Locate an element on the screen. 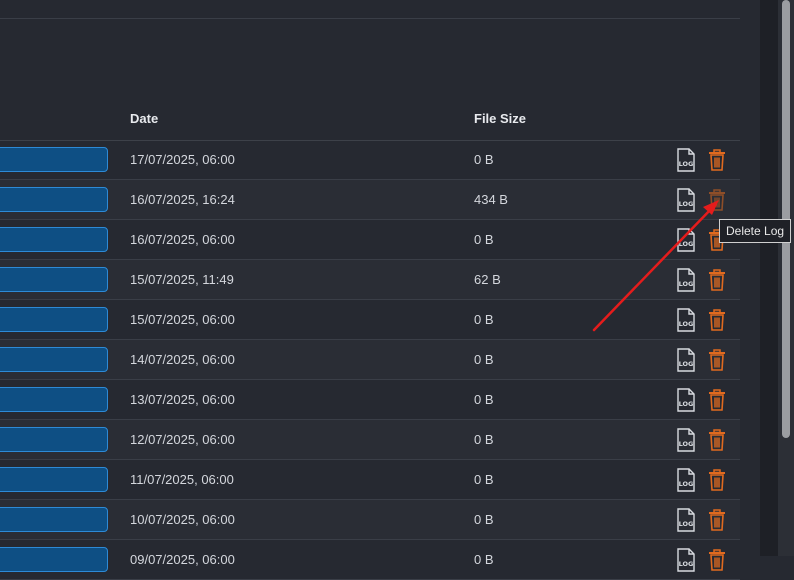 The width and height of the screenshot is (794, 580). log-date: 15/07/2025, 06:00 is located at coordinates (182, 319).